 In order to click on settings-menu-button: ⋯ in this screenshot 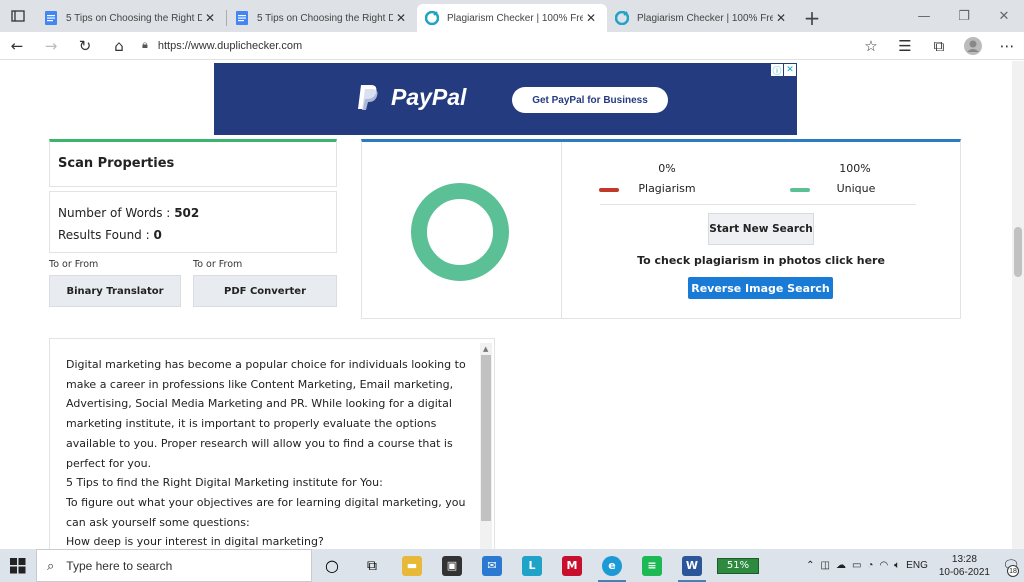, I will do `click(1007, 46)`.